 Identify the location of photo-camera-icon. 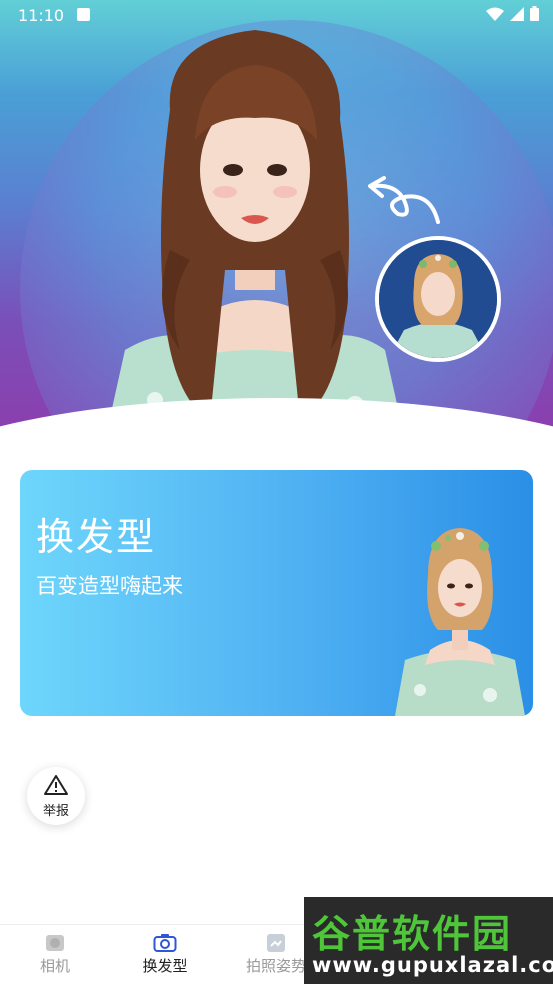
(165, 943).